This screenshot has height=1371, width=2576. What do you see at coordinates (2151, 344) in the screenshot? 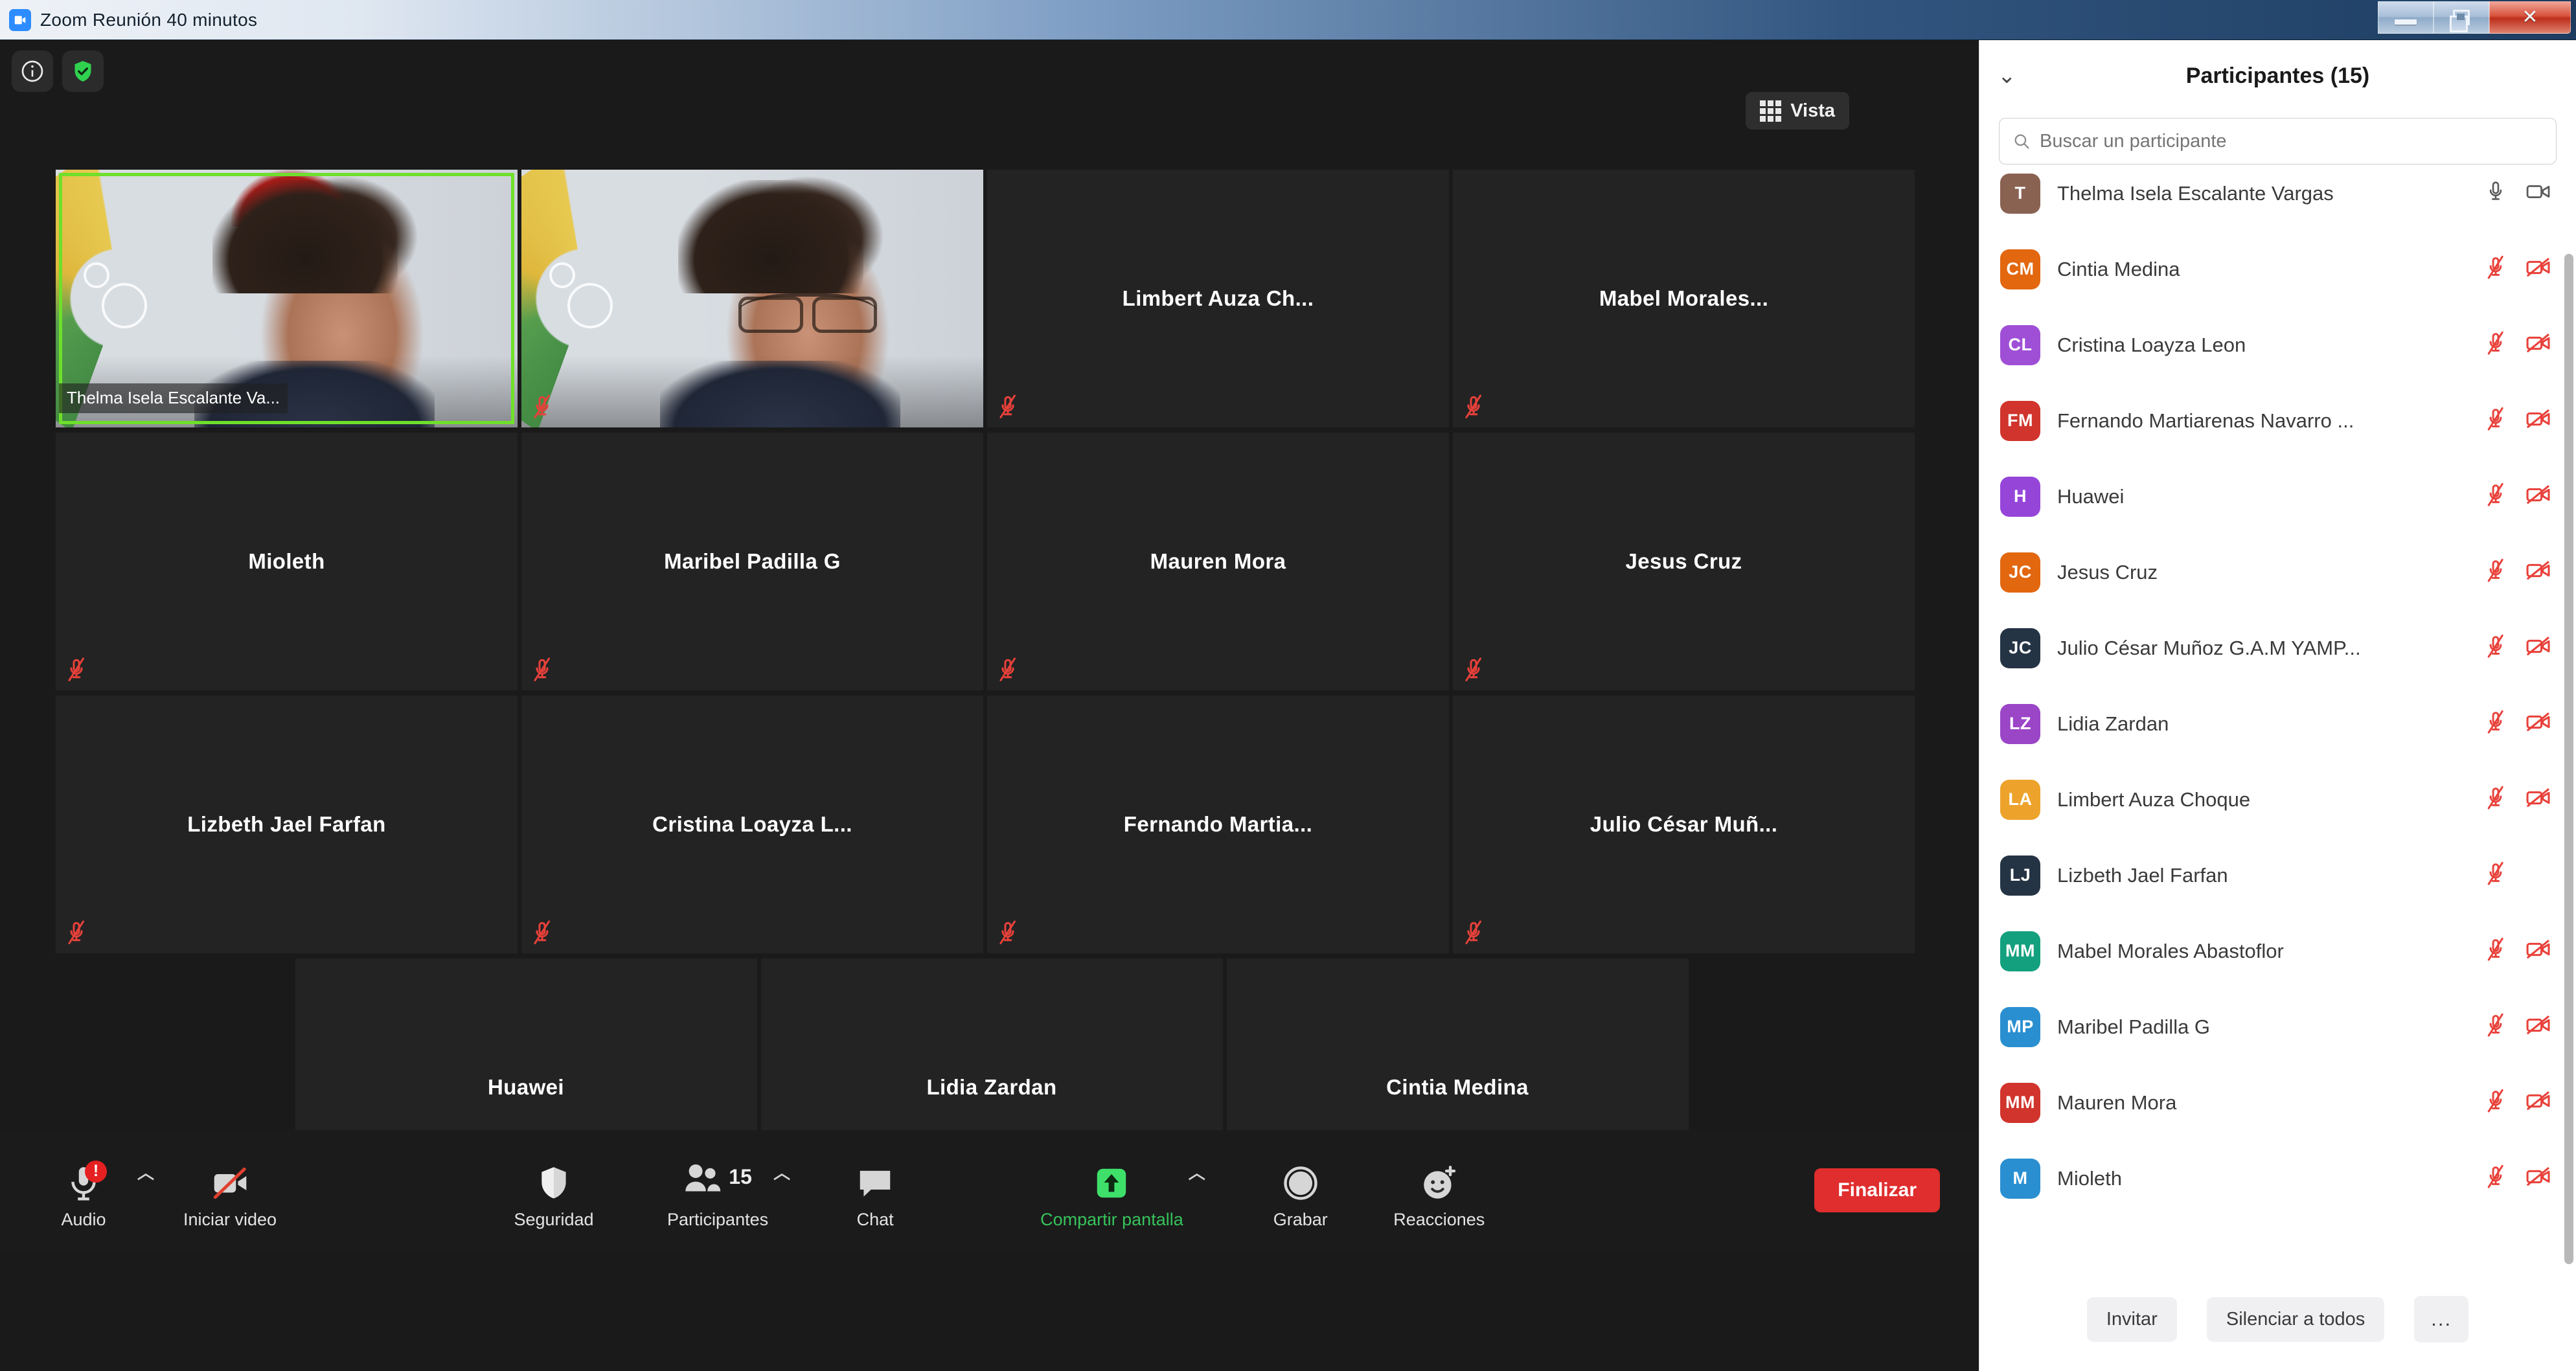
I see `participant-name: Cristina Loayza Leon` at bounding box center [2151, 344].